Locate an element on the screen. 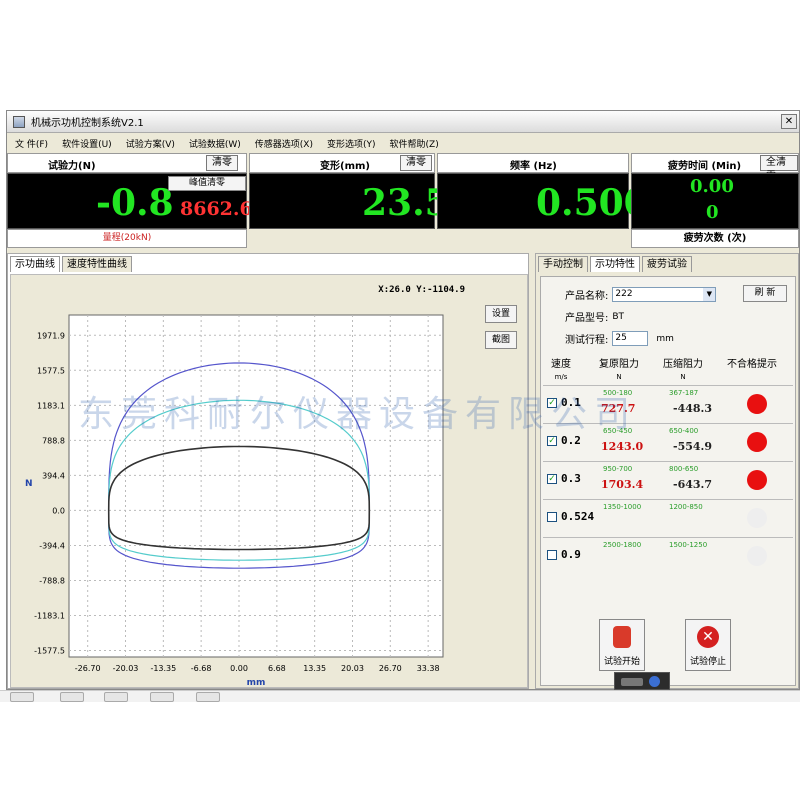  rebound-range: 2500-1800 is located at coordinates (622, 545).